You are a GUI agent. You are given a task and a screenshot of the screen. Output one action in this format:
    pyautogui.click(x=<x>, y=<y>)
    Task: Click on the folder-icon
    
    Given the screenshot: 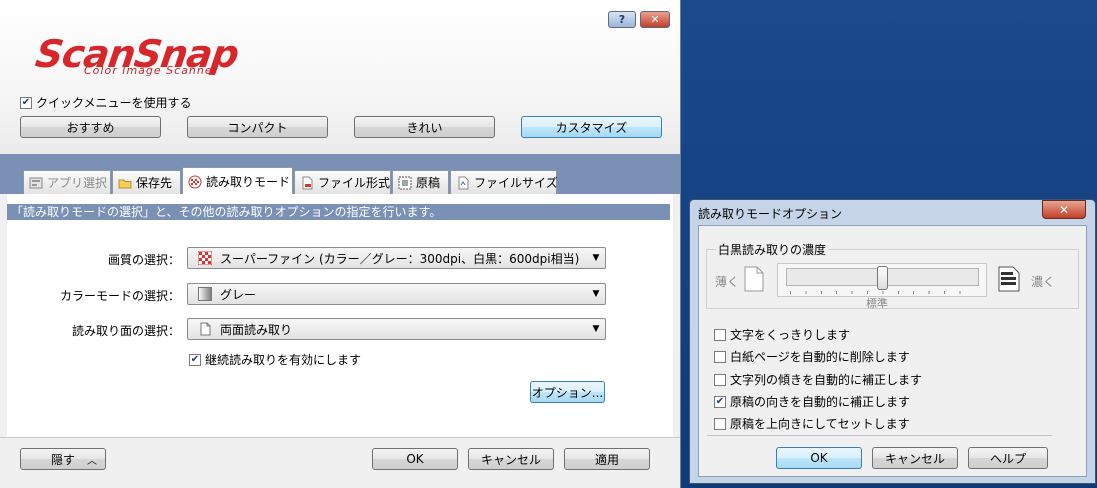 What is the action you would take?
    pyautogui.click(x=125, y=183)
    